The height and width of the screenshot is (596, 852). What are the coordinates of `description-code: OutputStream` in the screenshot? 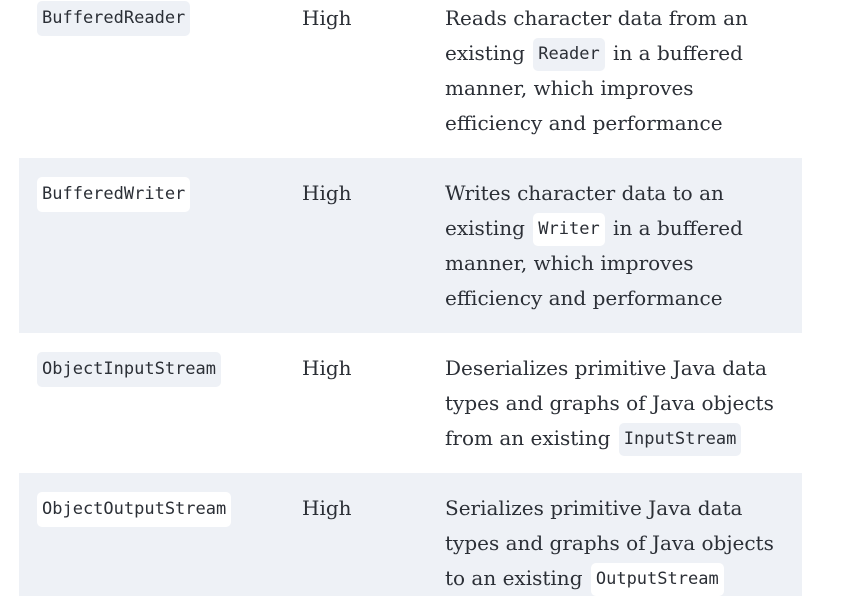 It's located at (657, 579).